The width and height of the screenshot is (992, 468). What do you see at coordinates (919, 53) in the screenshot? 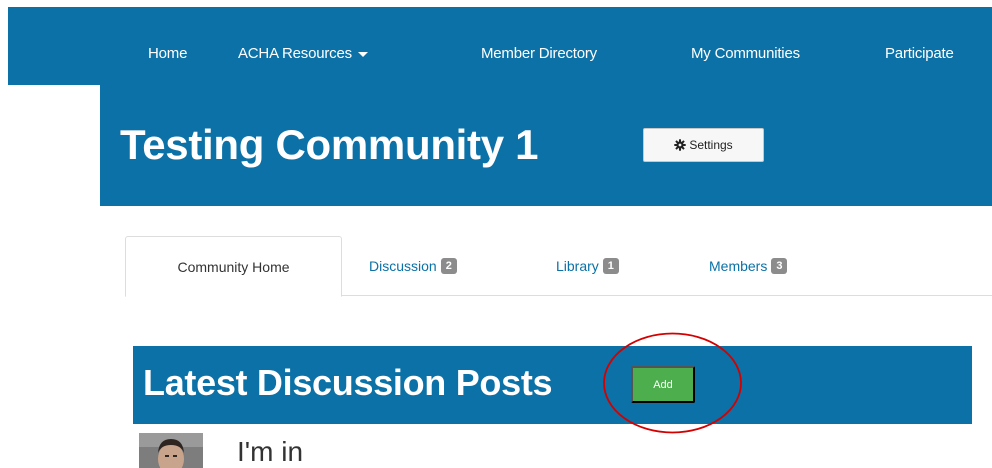
I see `nav-participate-link: Participate` at bounding box center [919, 53].